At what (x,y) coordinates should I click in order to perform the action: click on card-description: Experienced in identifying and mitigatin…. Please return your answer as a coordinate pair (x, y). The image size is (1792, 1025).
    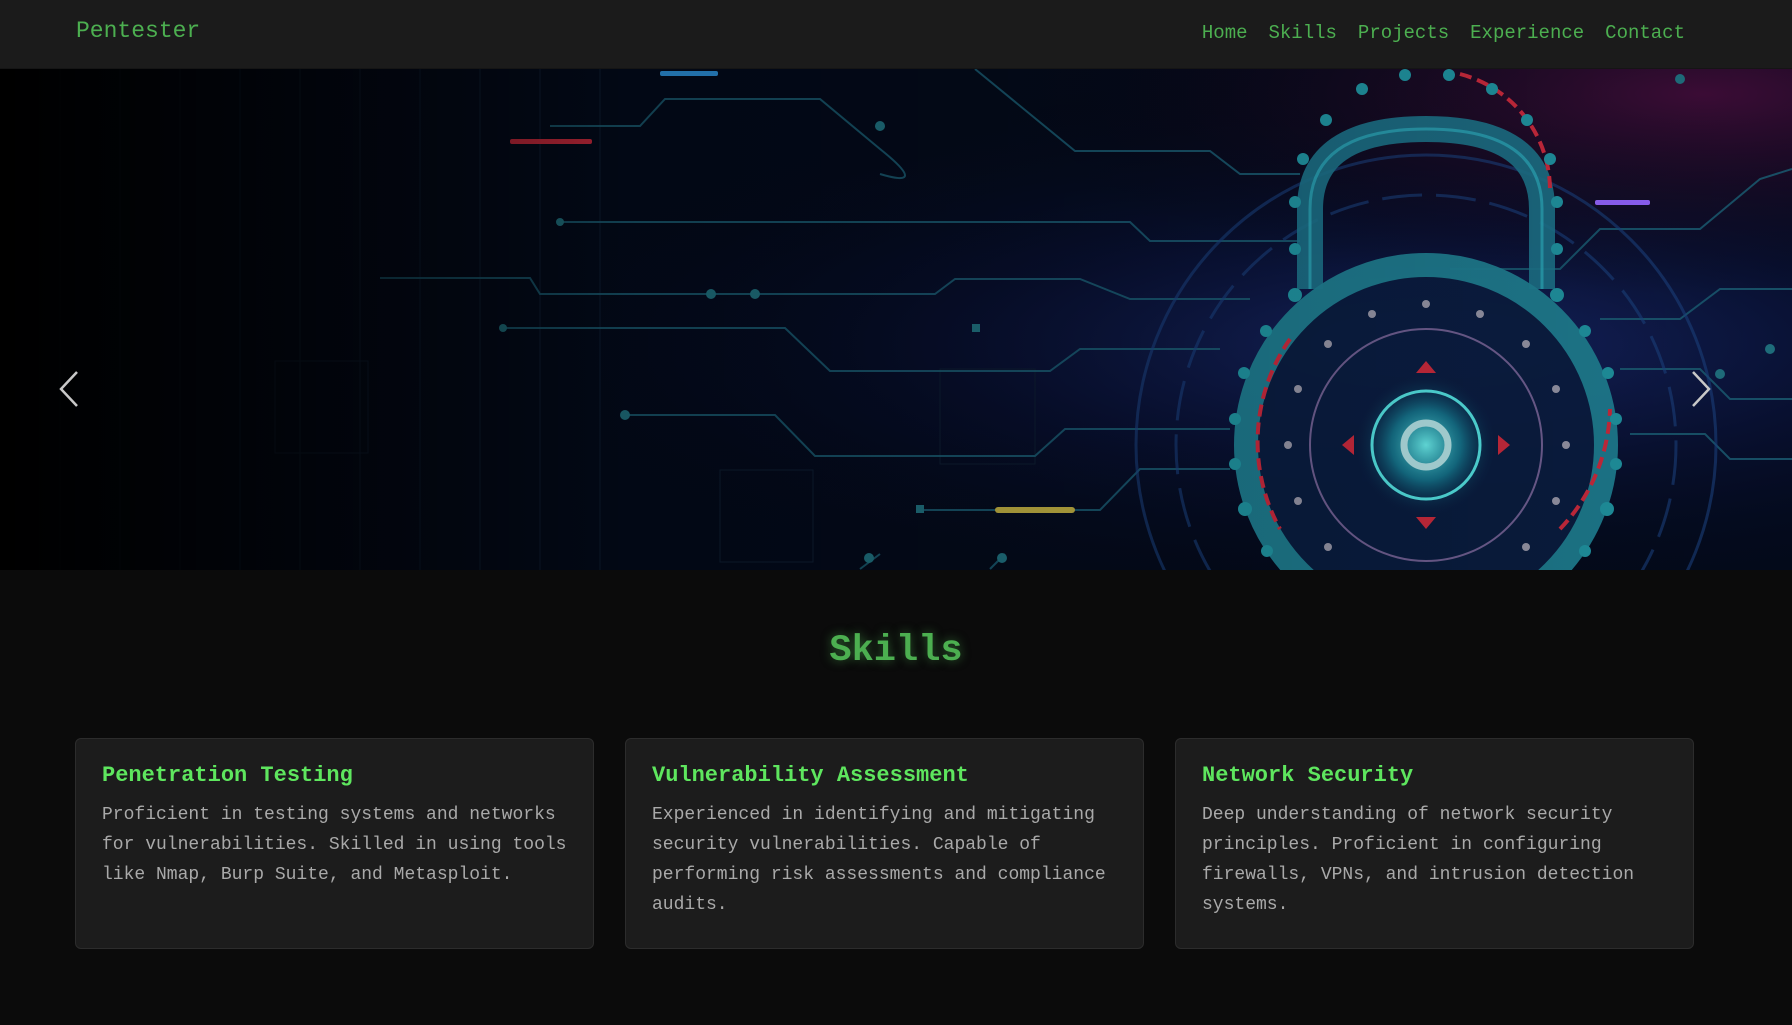
    Looking at the image, I should click on (879, 860).